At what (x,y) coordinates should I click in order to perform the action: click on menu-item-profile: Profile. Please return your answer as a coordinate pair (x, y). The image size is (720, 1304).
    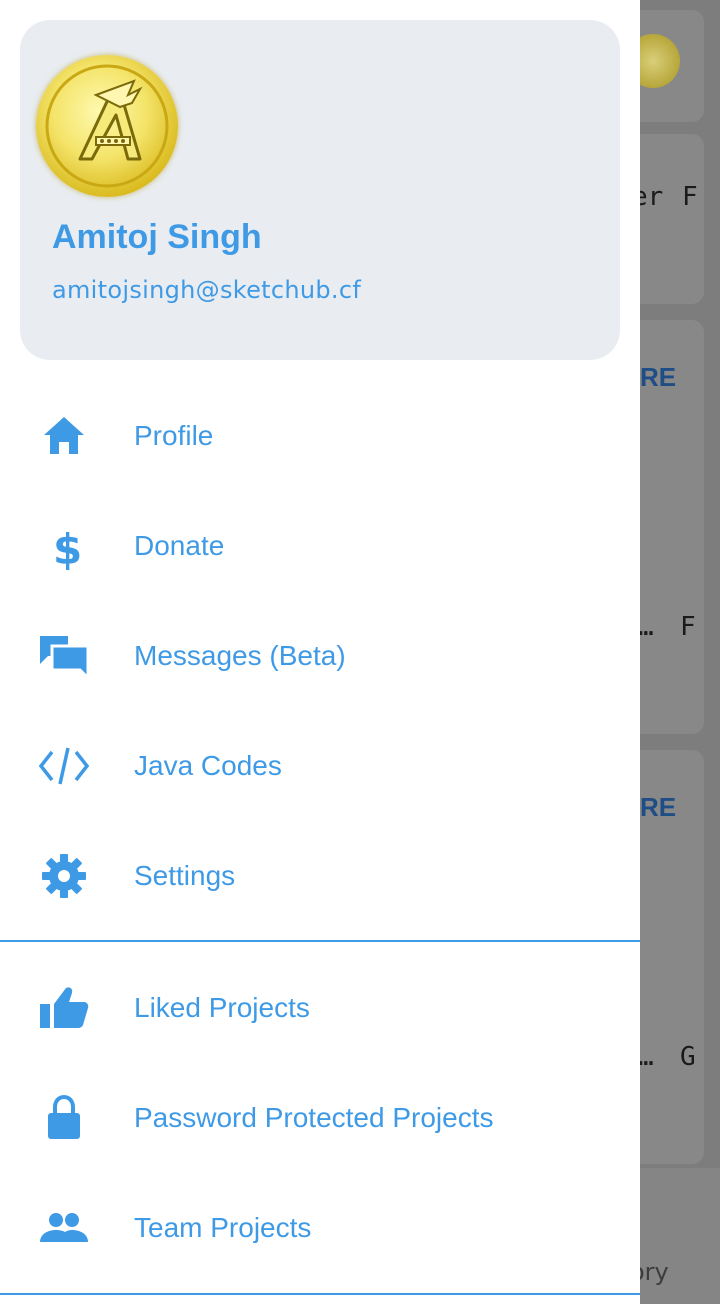
    Looking at the image, I should click on (320, 436).